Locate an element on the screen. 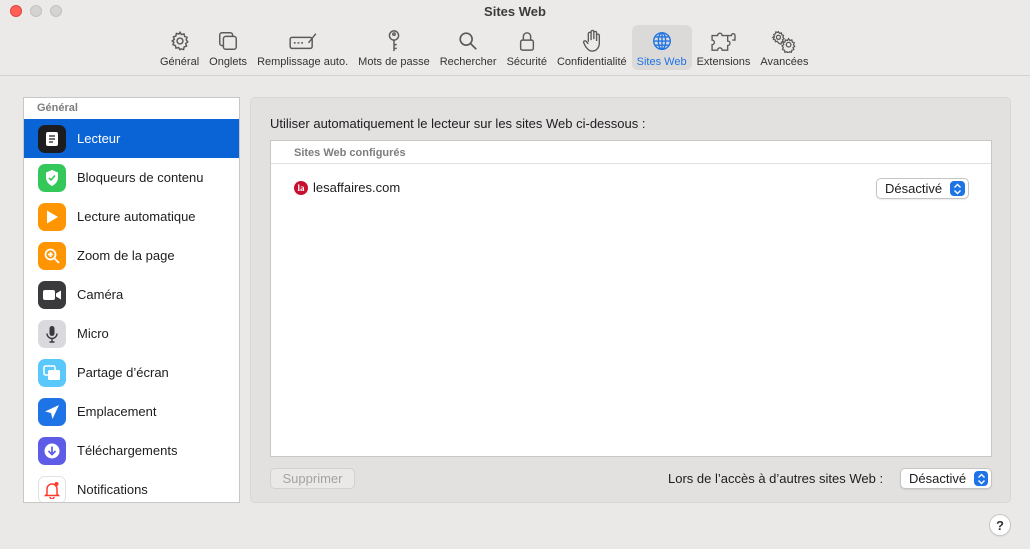 The height and width of the screenshot is (549, 1030). sidebar-item-label: Micro is located at coordinates (93, 333).